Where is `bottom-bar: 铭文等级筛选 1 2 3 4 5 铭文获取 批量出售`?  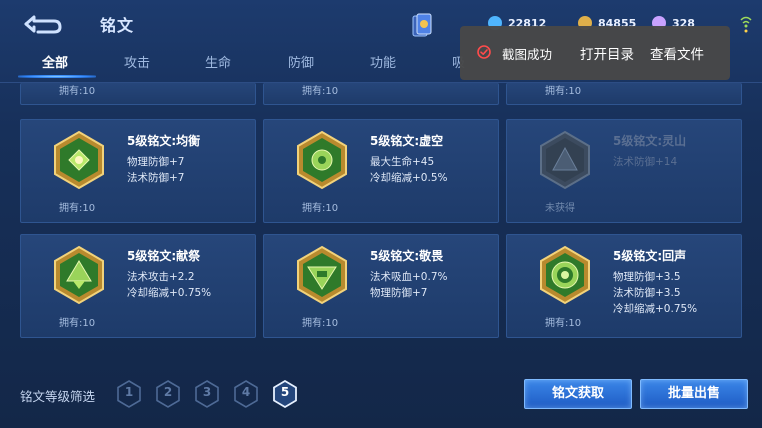
bottom-bar: 铭文等级筛选 1 2 3 4 5 铭文获取 批量出售 is located at coordinates (381, 399).